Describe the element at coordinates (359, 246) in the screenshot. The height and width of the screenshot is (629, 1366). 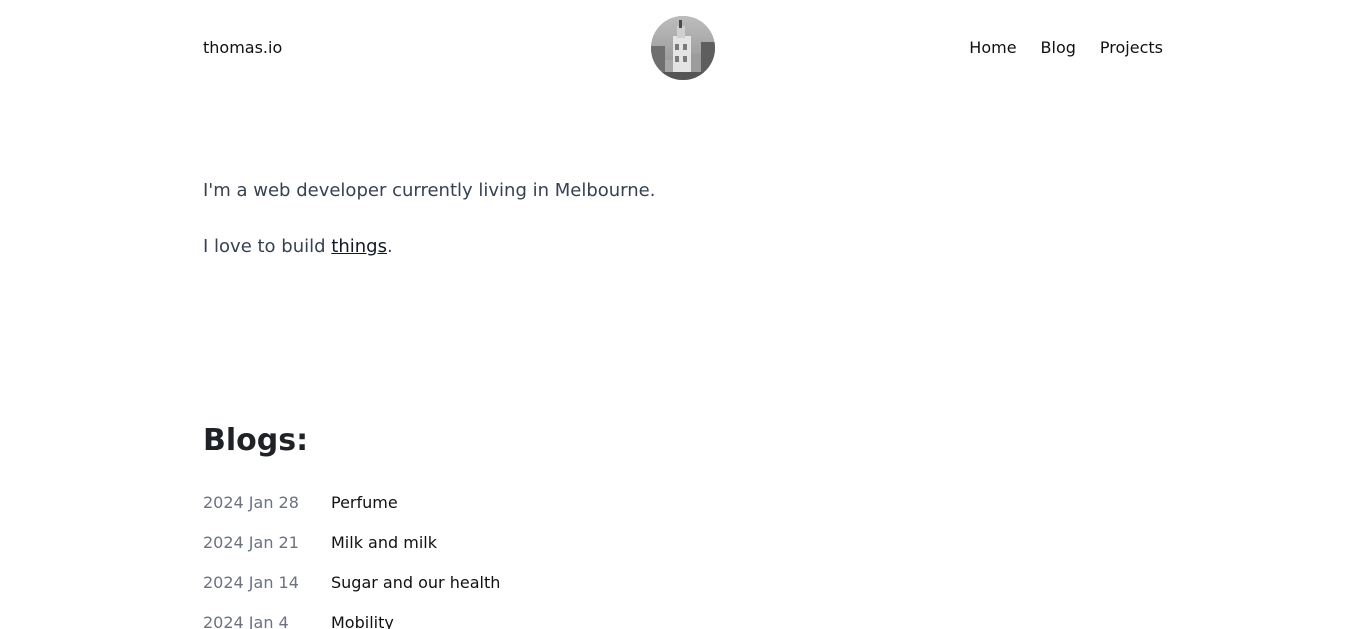
I see `things-link: things` at that location.